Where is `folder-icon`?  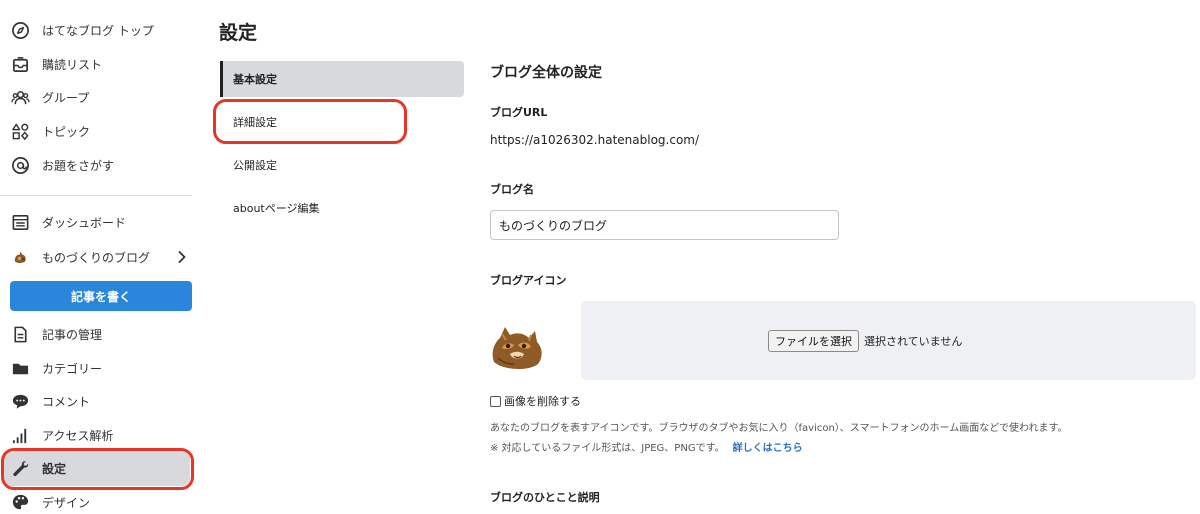
folder-icon is located at coordinates (20, 368).